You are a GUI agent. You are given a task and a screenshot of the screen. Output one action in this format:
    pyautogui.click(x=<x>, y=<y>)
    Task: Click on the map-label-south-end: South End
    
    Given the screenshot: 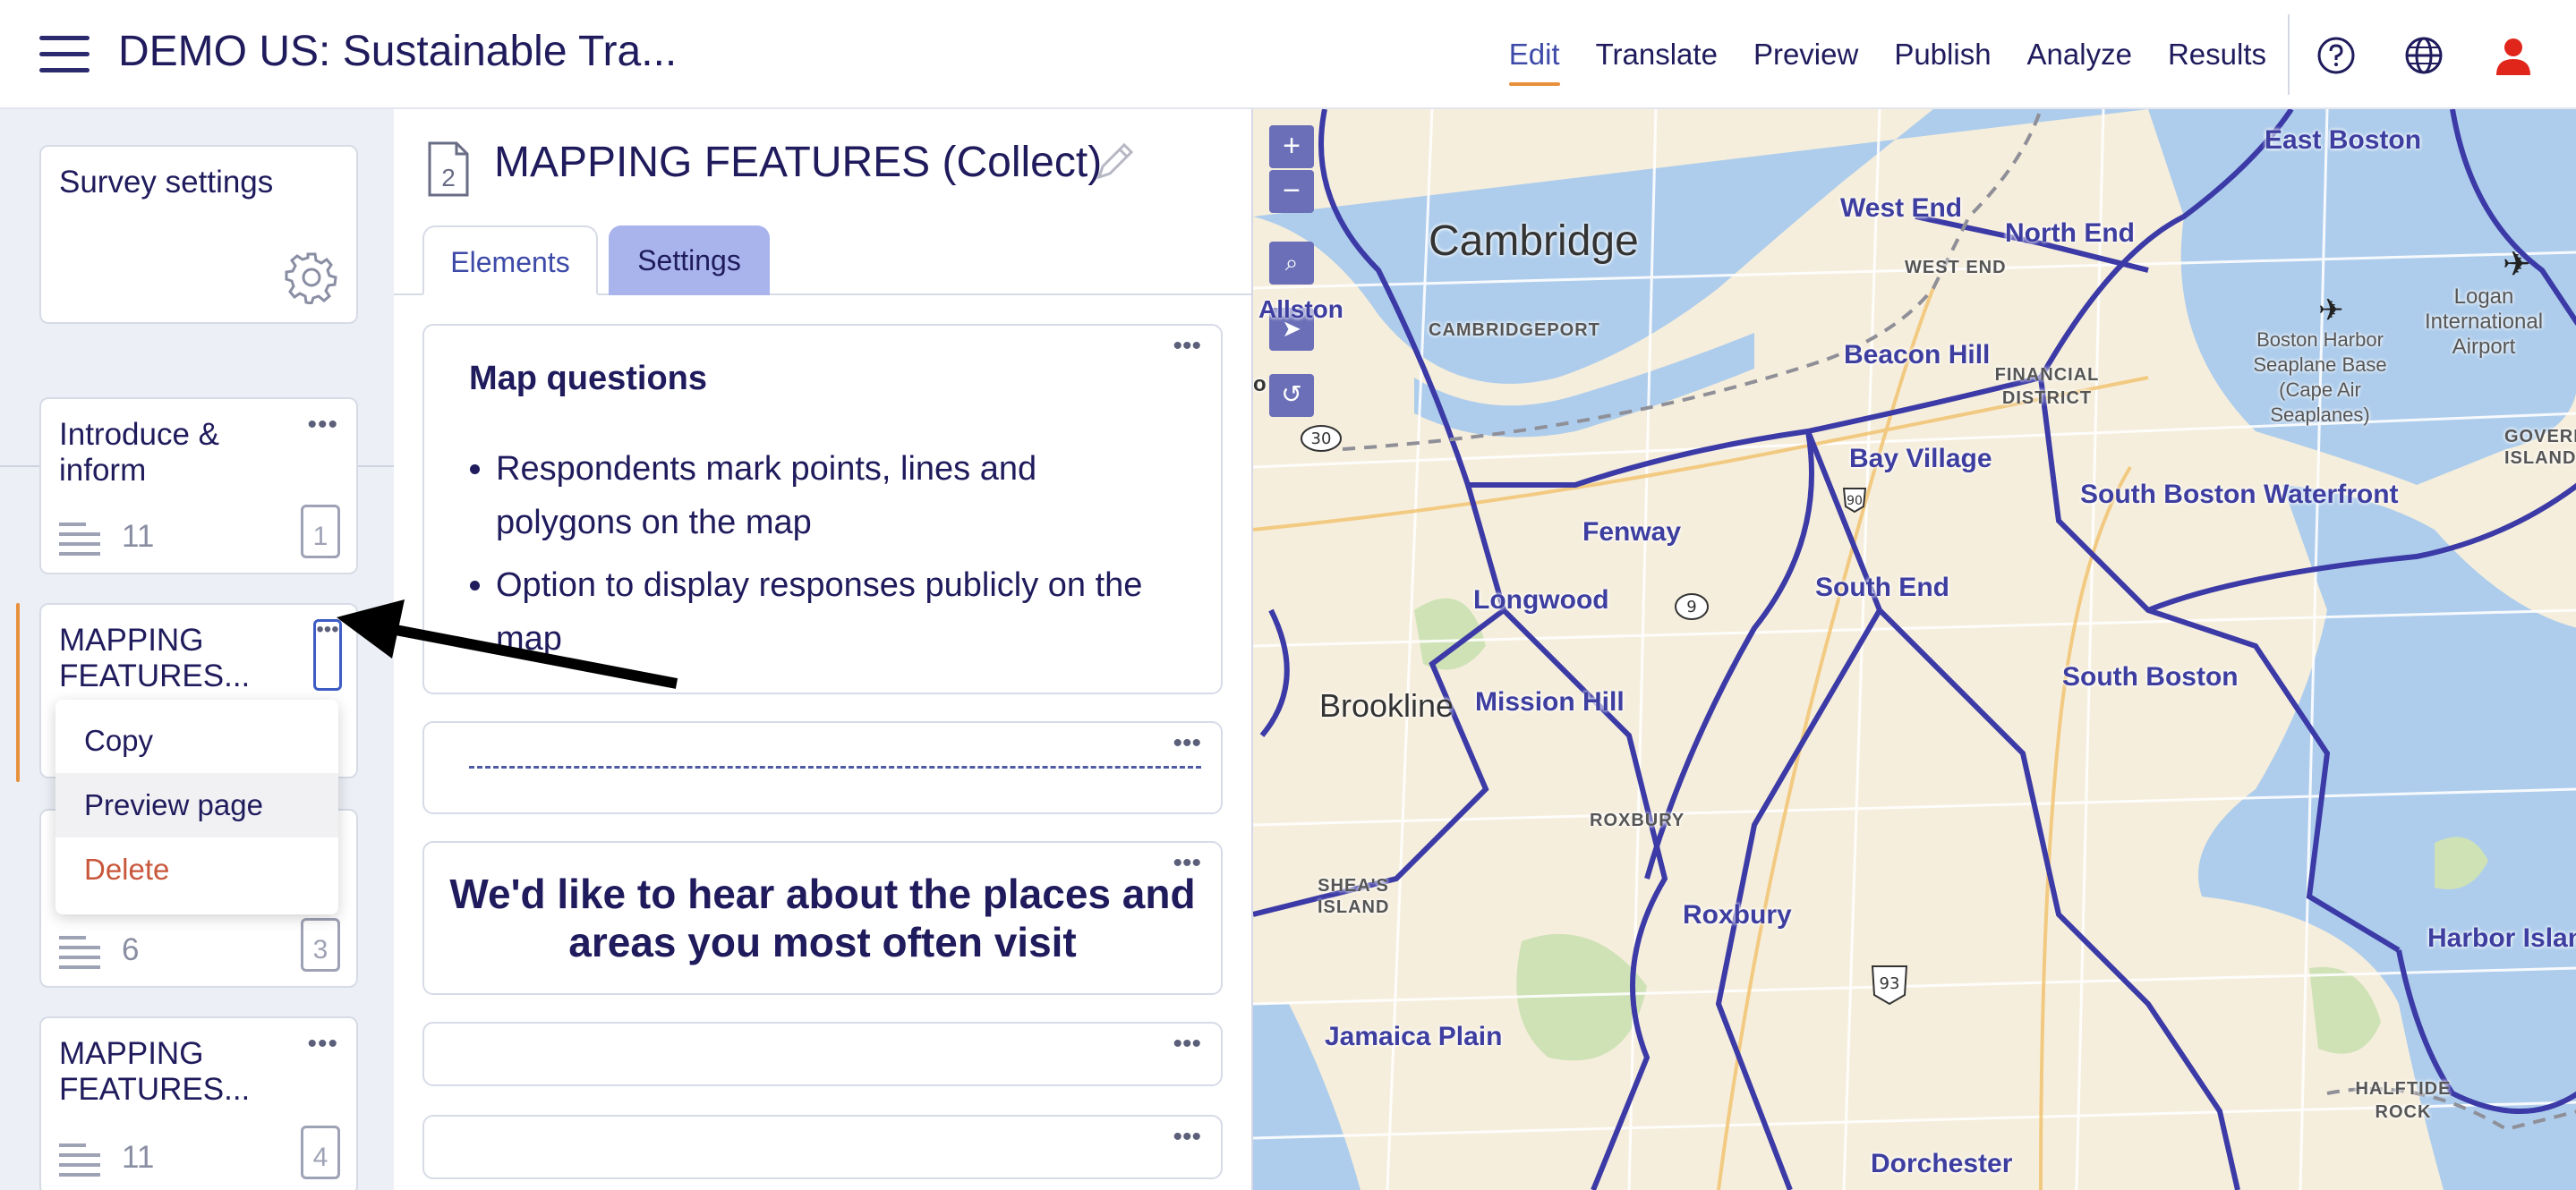 What is the action you would take?
    pyautogui.click(x=1882, y=587)
    